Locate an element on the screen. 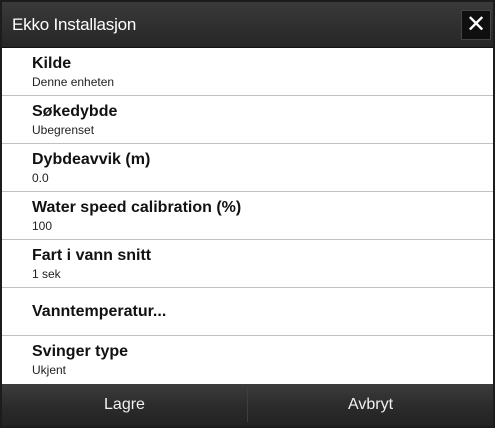 Image resolution: width=495 pixels, height=428 pixels. dialog-titlebar: Ekko Installasjon ✕ is located at coordinates (247, 25).